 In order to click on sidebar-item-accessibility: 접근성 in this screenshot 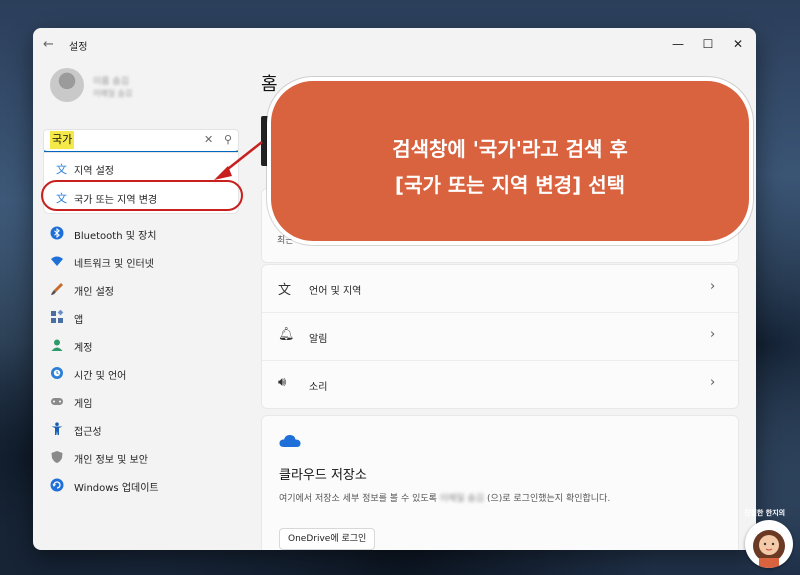, I will do `click(145, 430)`.